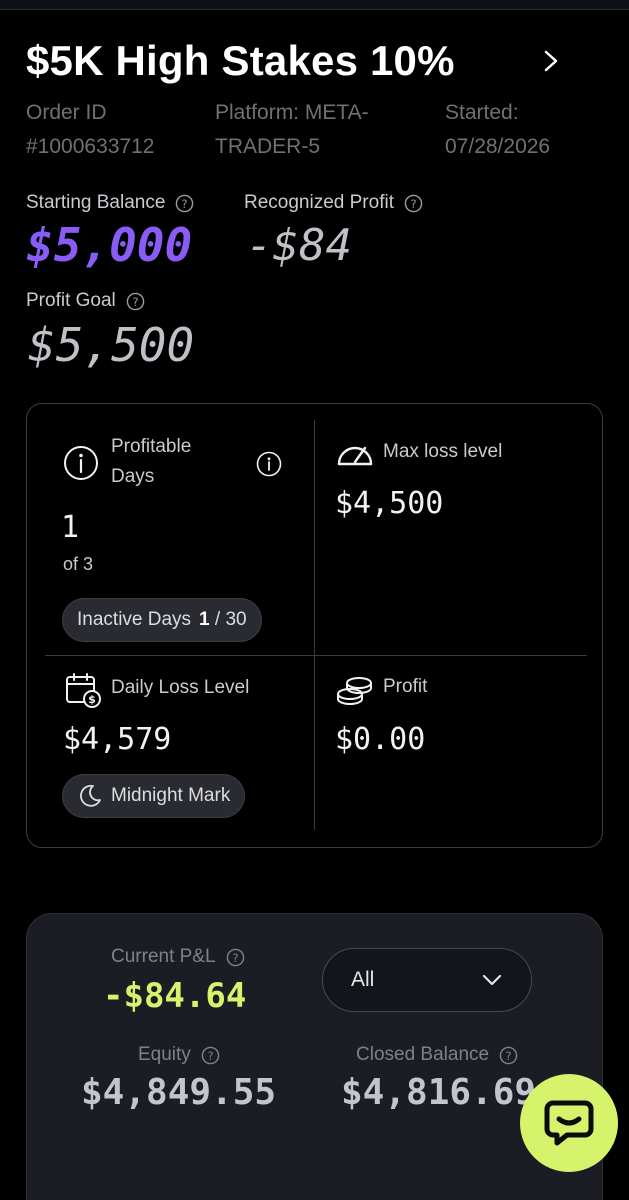 This screenshot has width=629, height=1200. I want to click on midnight-mark-badge: Midnight Mark, so click(154, 796).